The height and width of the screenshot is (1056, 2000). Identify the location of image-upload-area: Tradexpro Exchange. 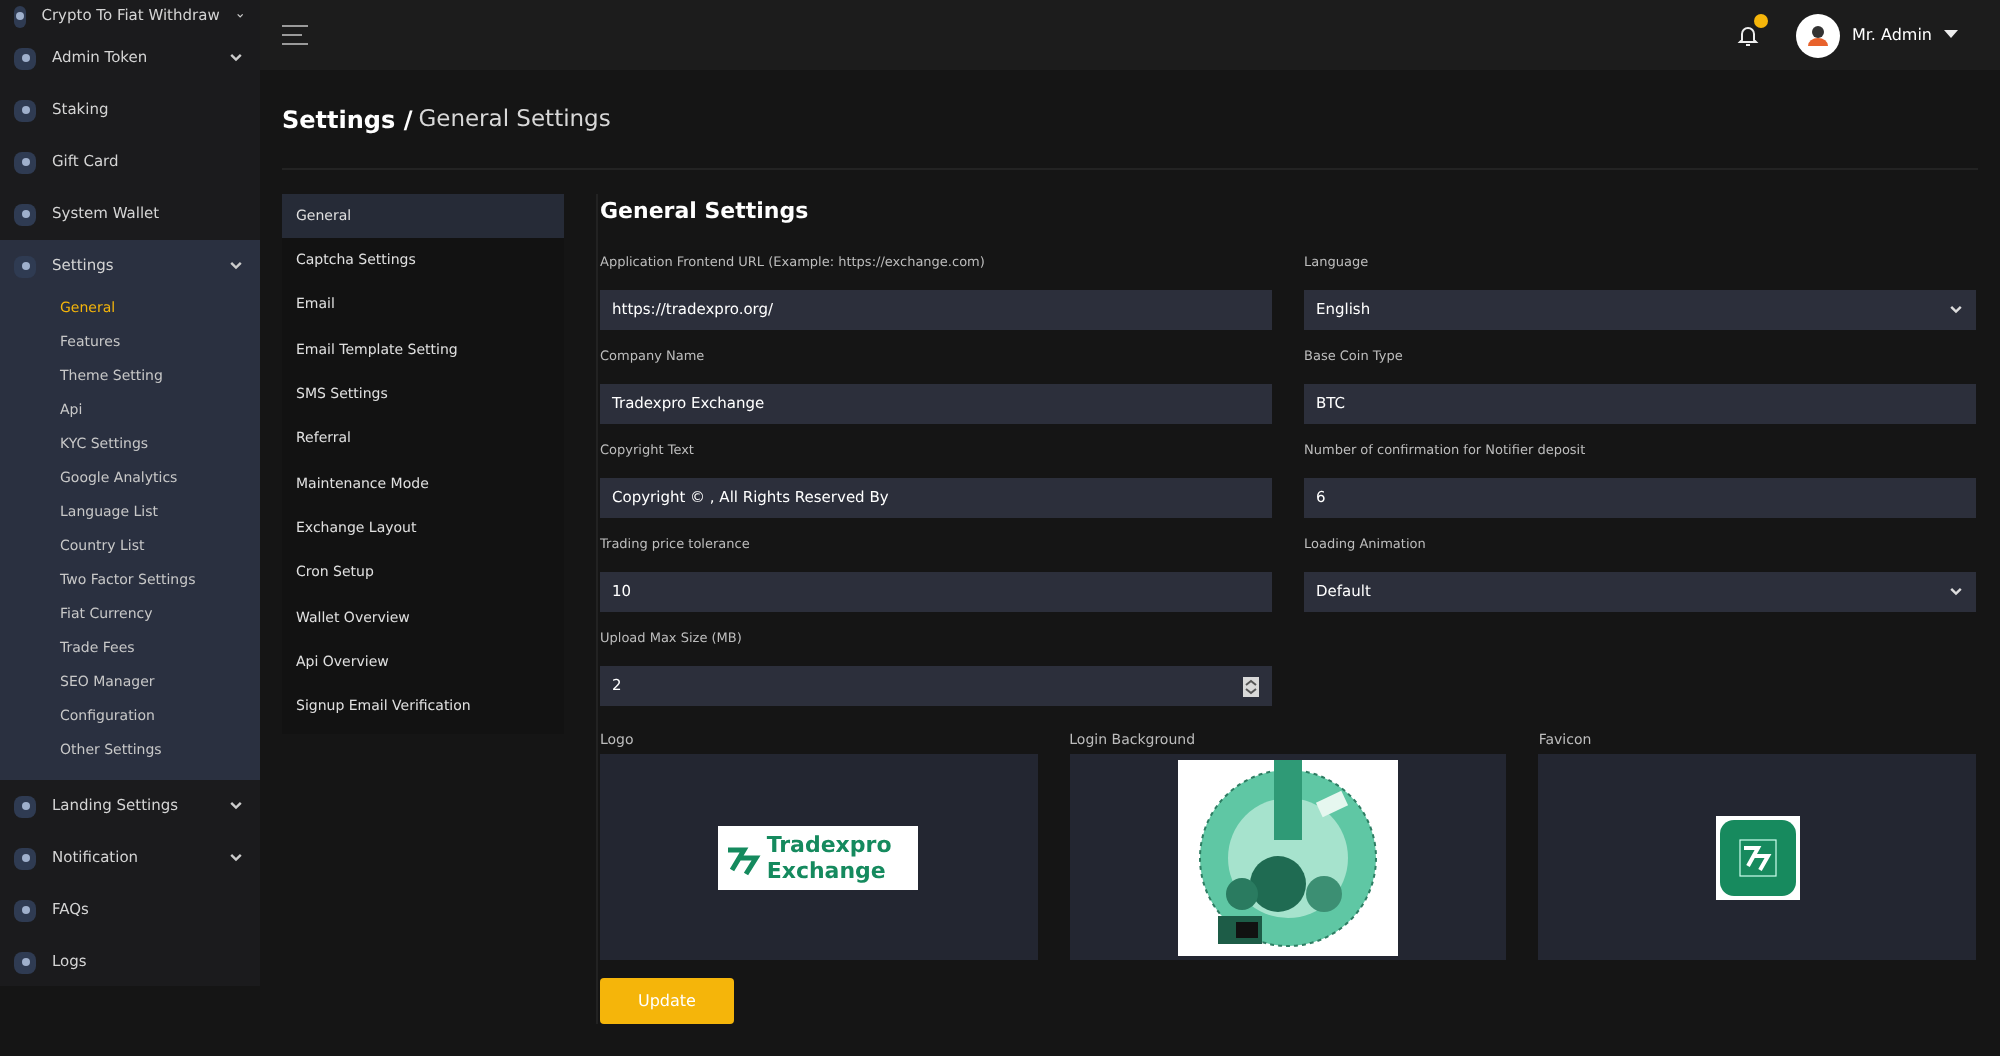
(819, 857).